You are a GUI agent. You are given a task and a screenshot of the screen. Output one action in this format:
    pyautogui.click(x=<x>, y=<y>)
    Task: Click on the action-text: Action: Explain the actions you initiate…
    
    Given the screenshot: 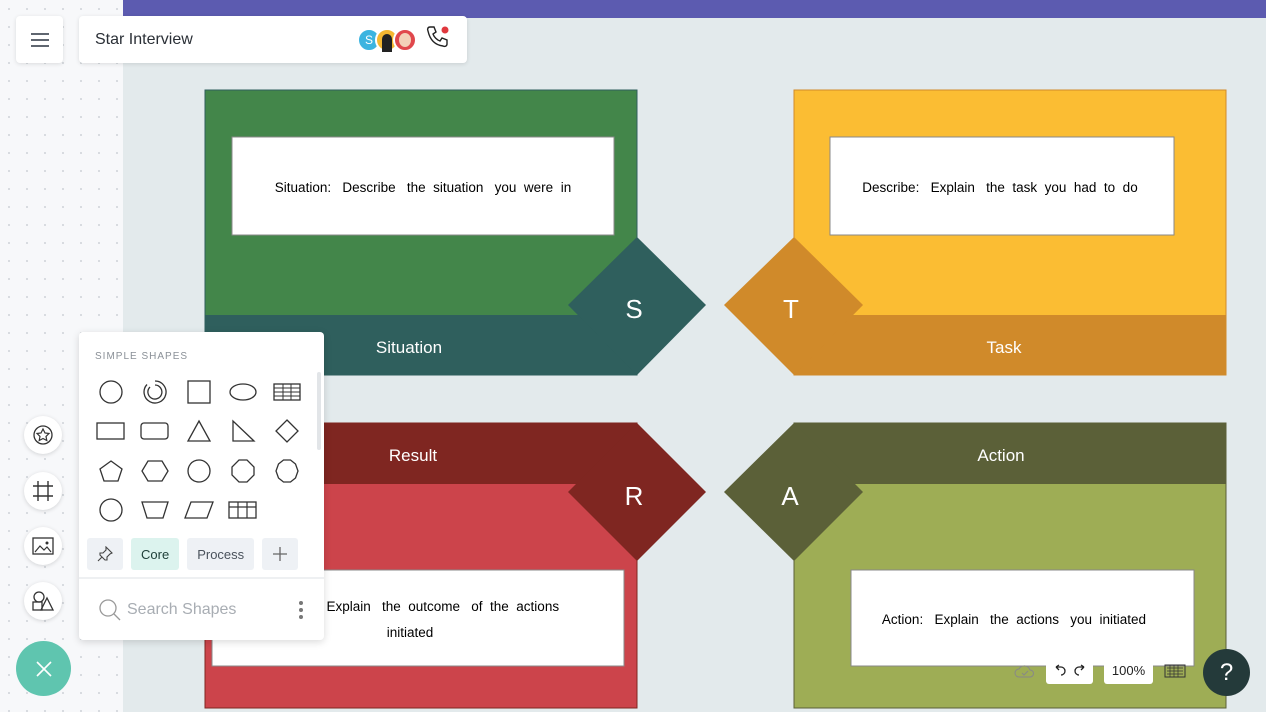 What is the action you would take?
    pyautogui.click(x=1014, y=619)
    